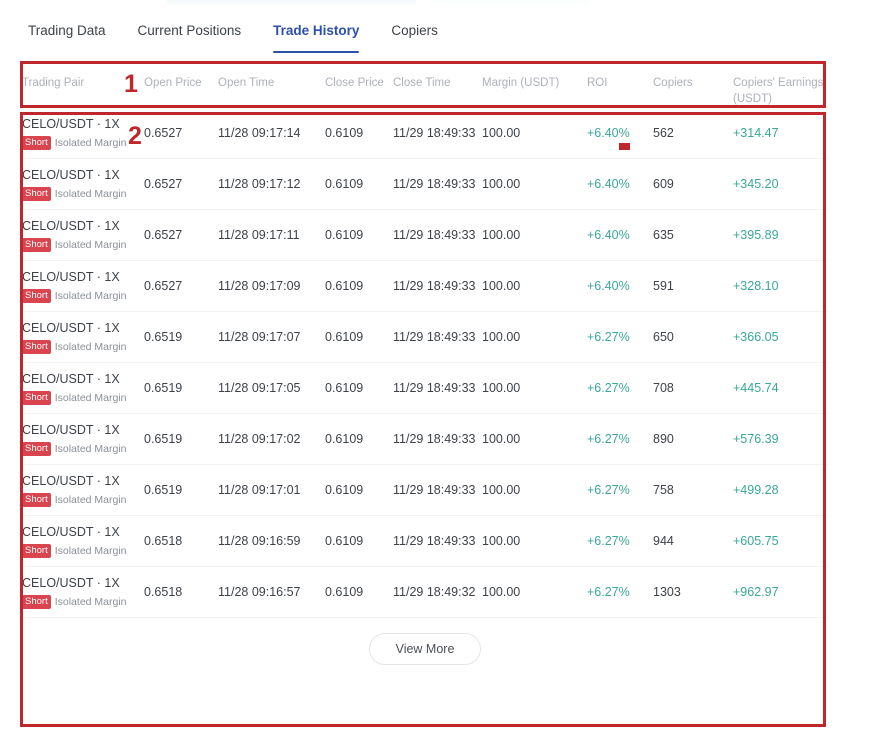 Image resolution: width=890 pixels, height=732 pixels. What do you see at coordinates (667, 592) in the screenshot?
I see `cell-copiers: 1303` at bounding box center [667, 592].